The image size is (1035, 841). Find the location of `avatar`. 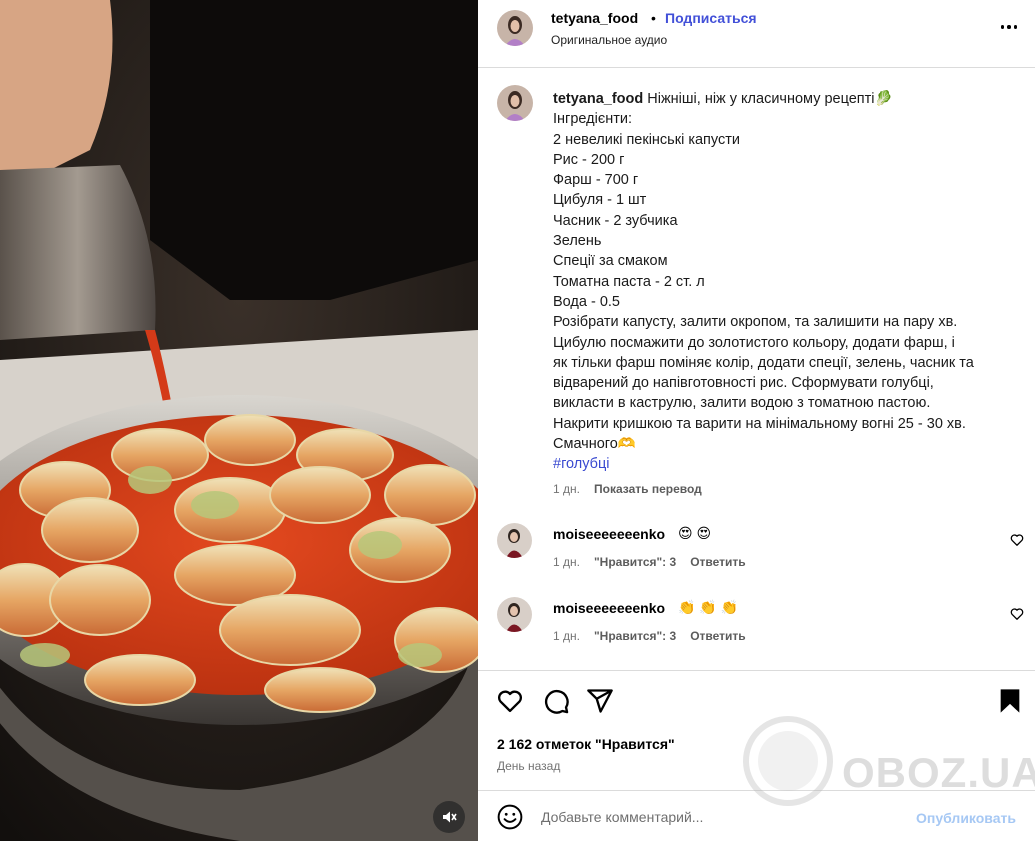

avatar is located at coordinates (515, 28).